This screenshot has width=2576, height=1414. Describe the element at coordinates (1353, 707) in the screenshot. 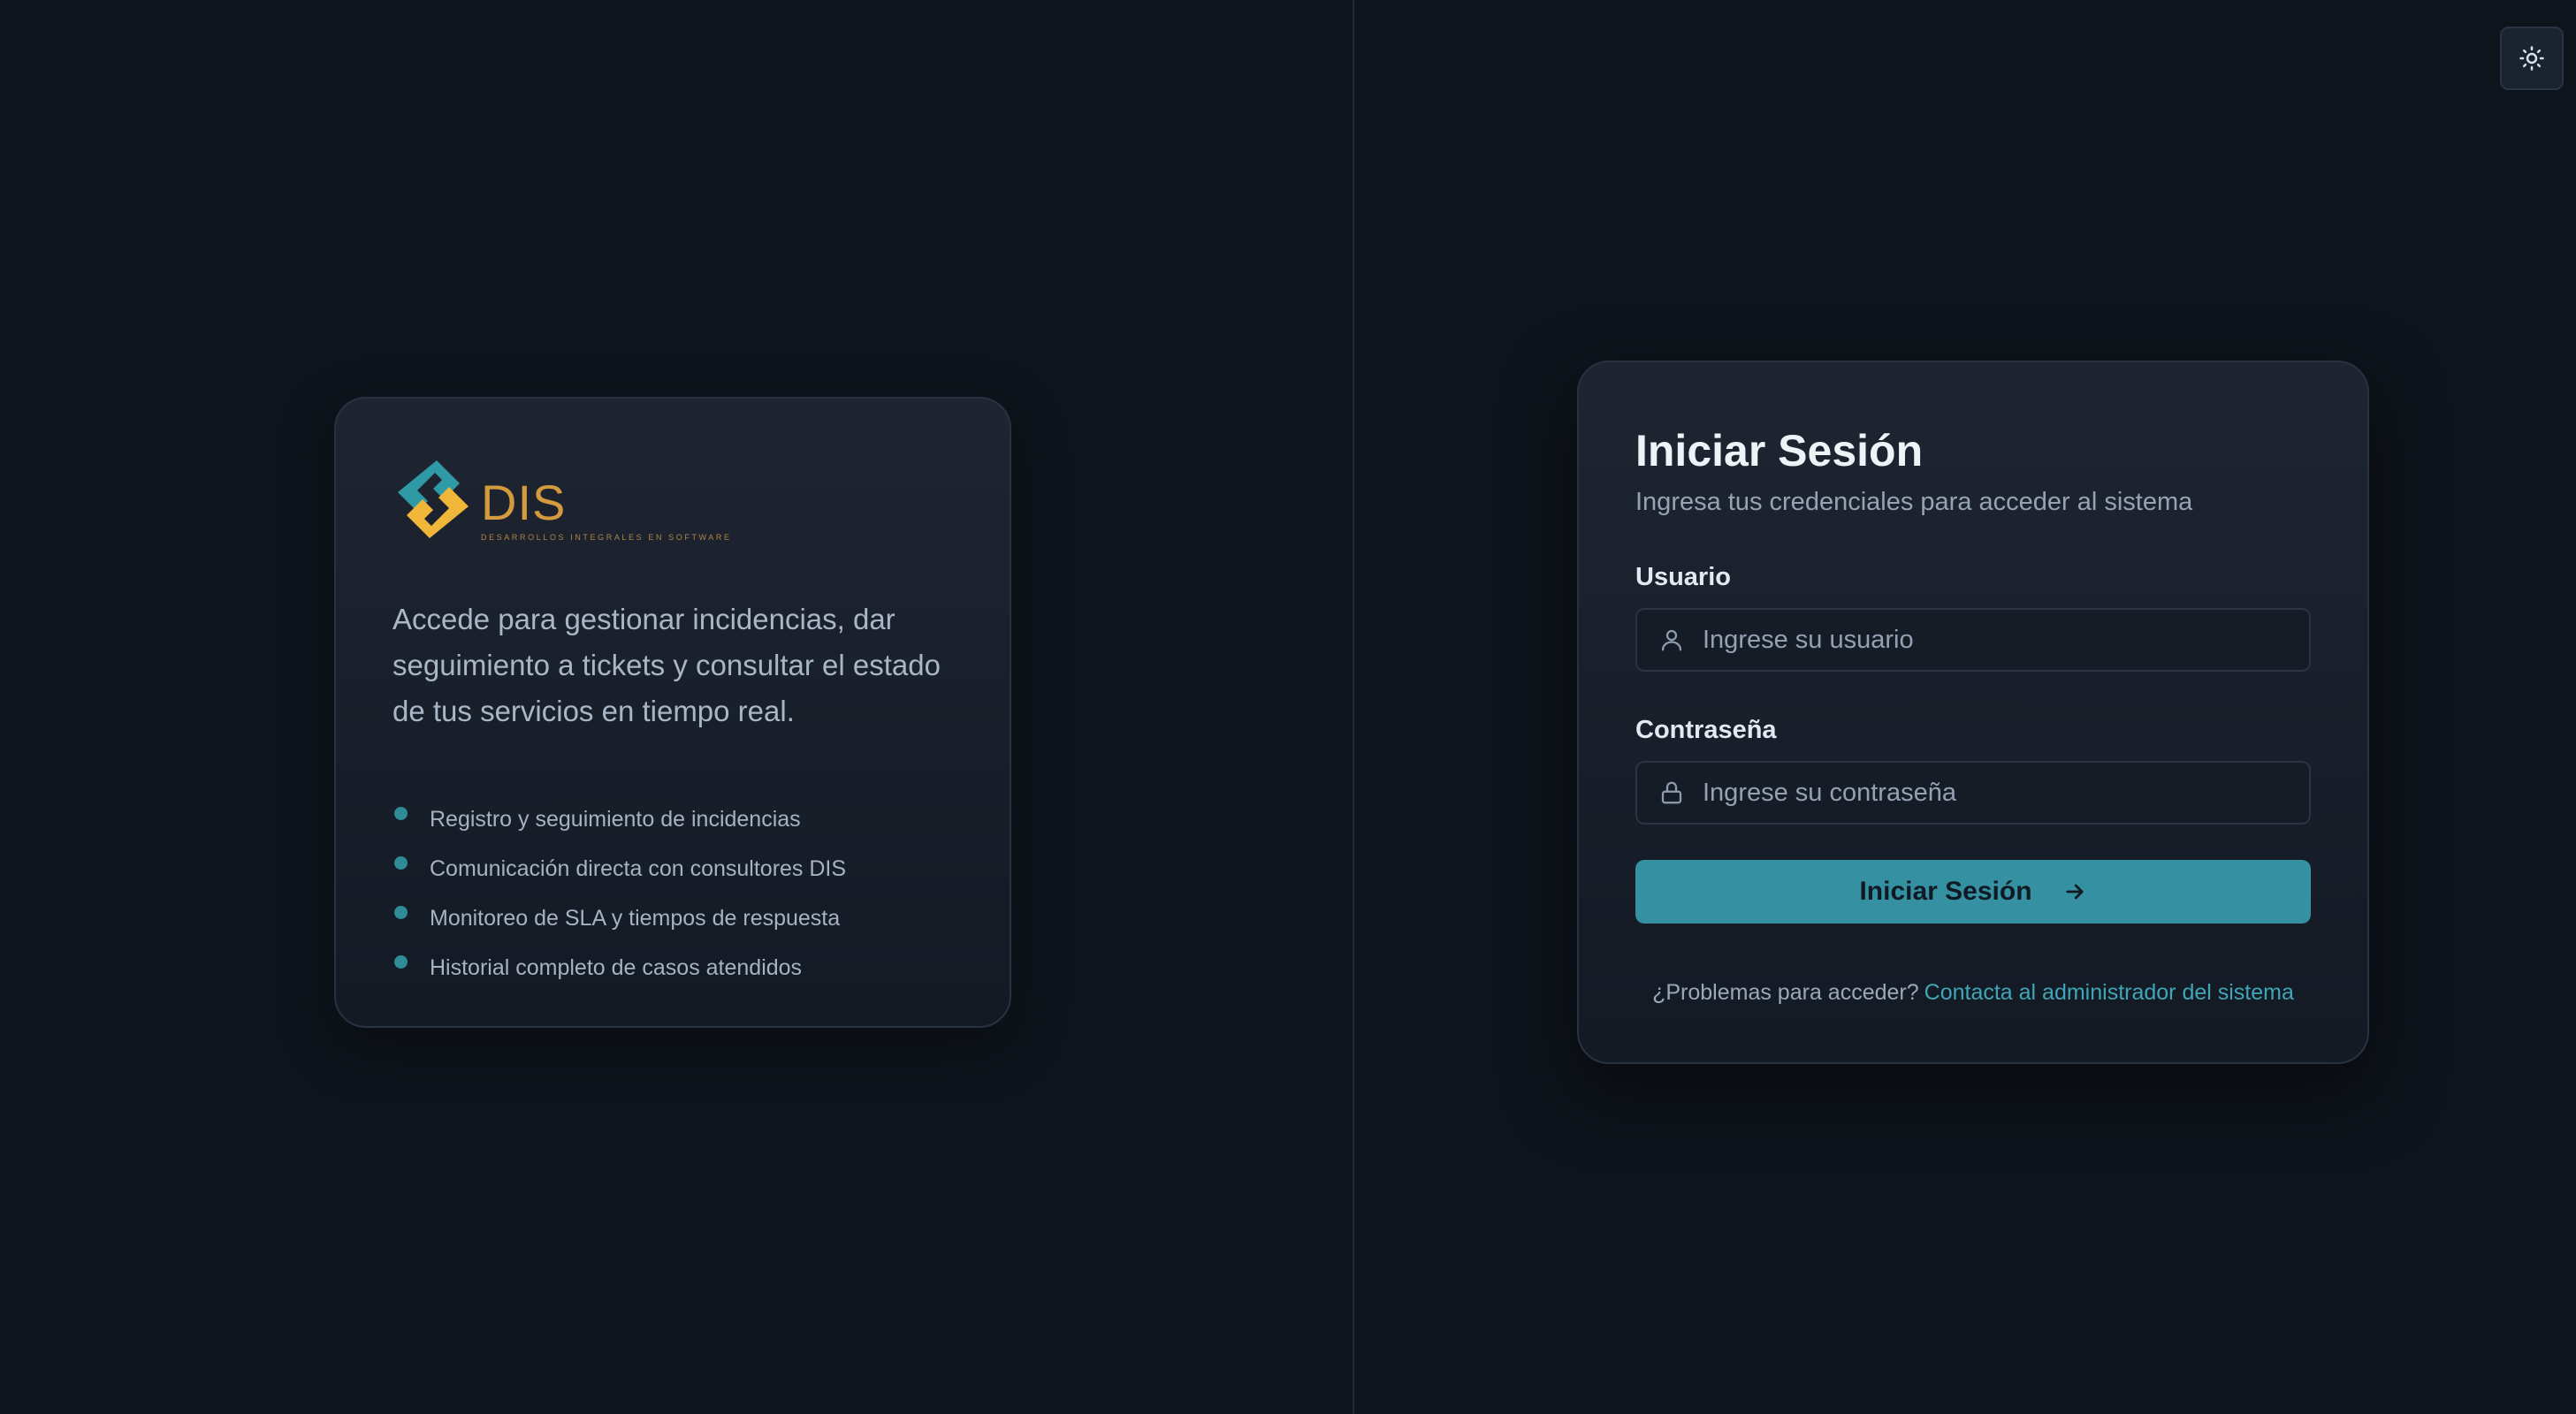

I see `panel-divider` at that location.